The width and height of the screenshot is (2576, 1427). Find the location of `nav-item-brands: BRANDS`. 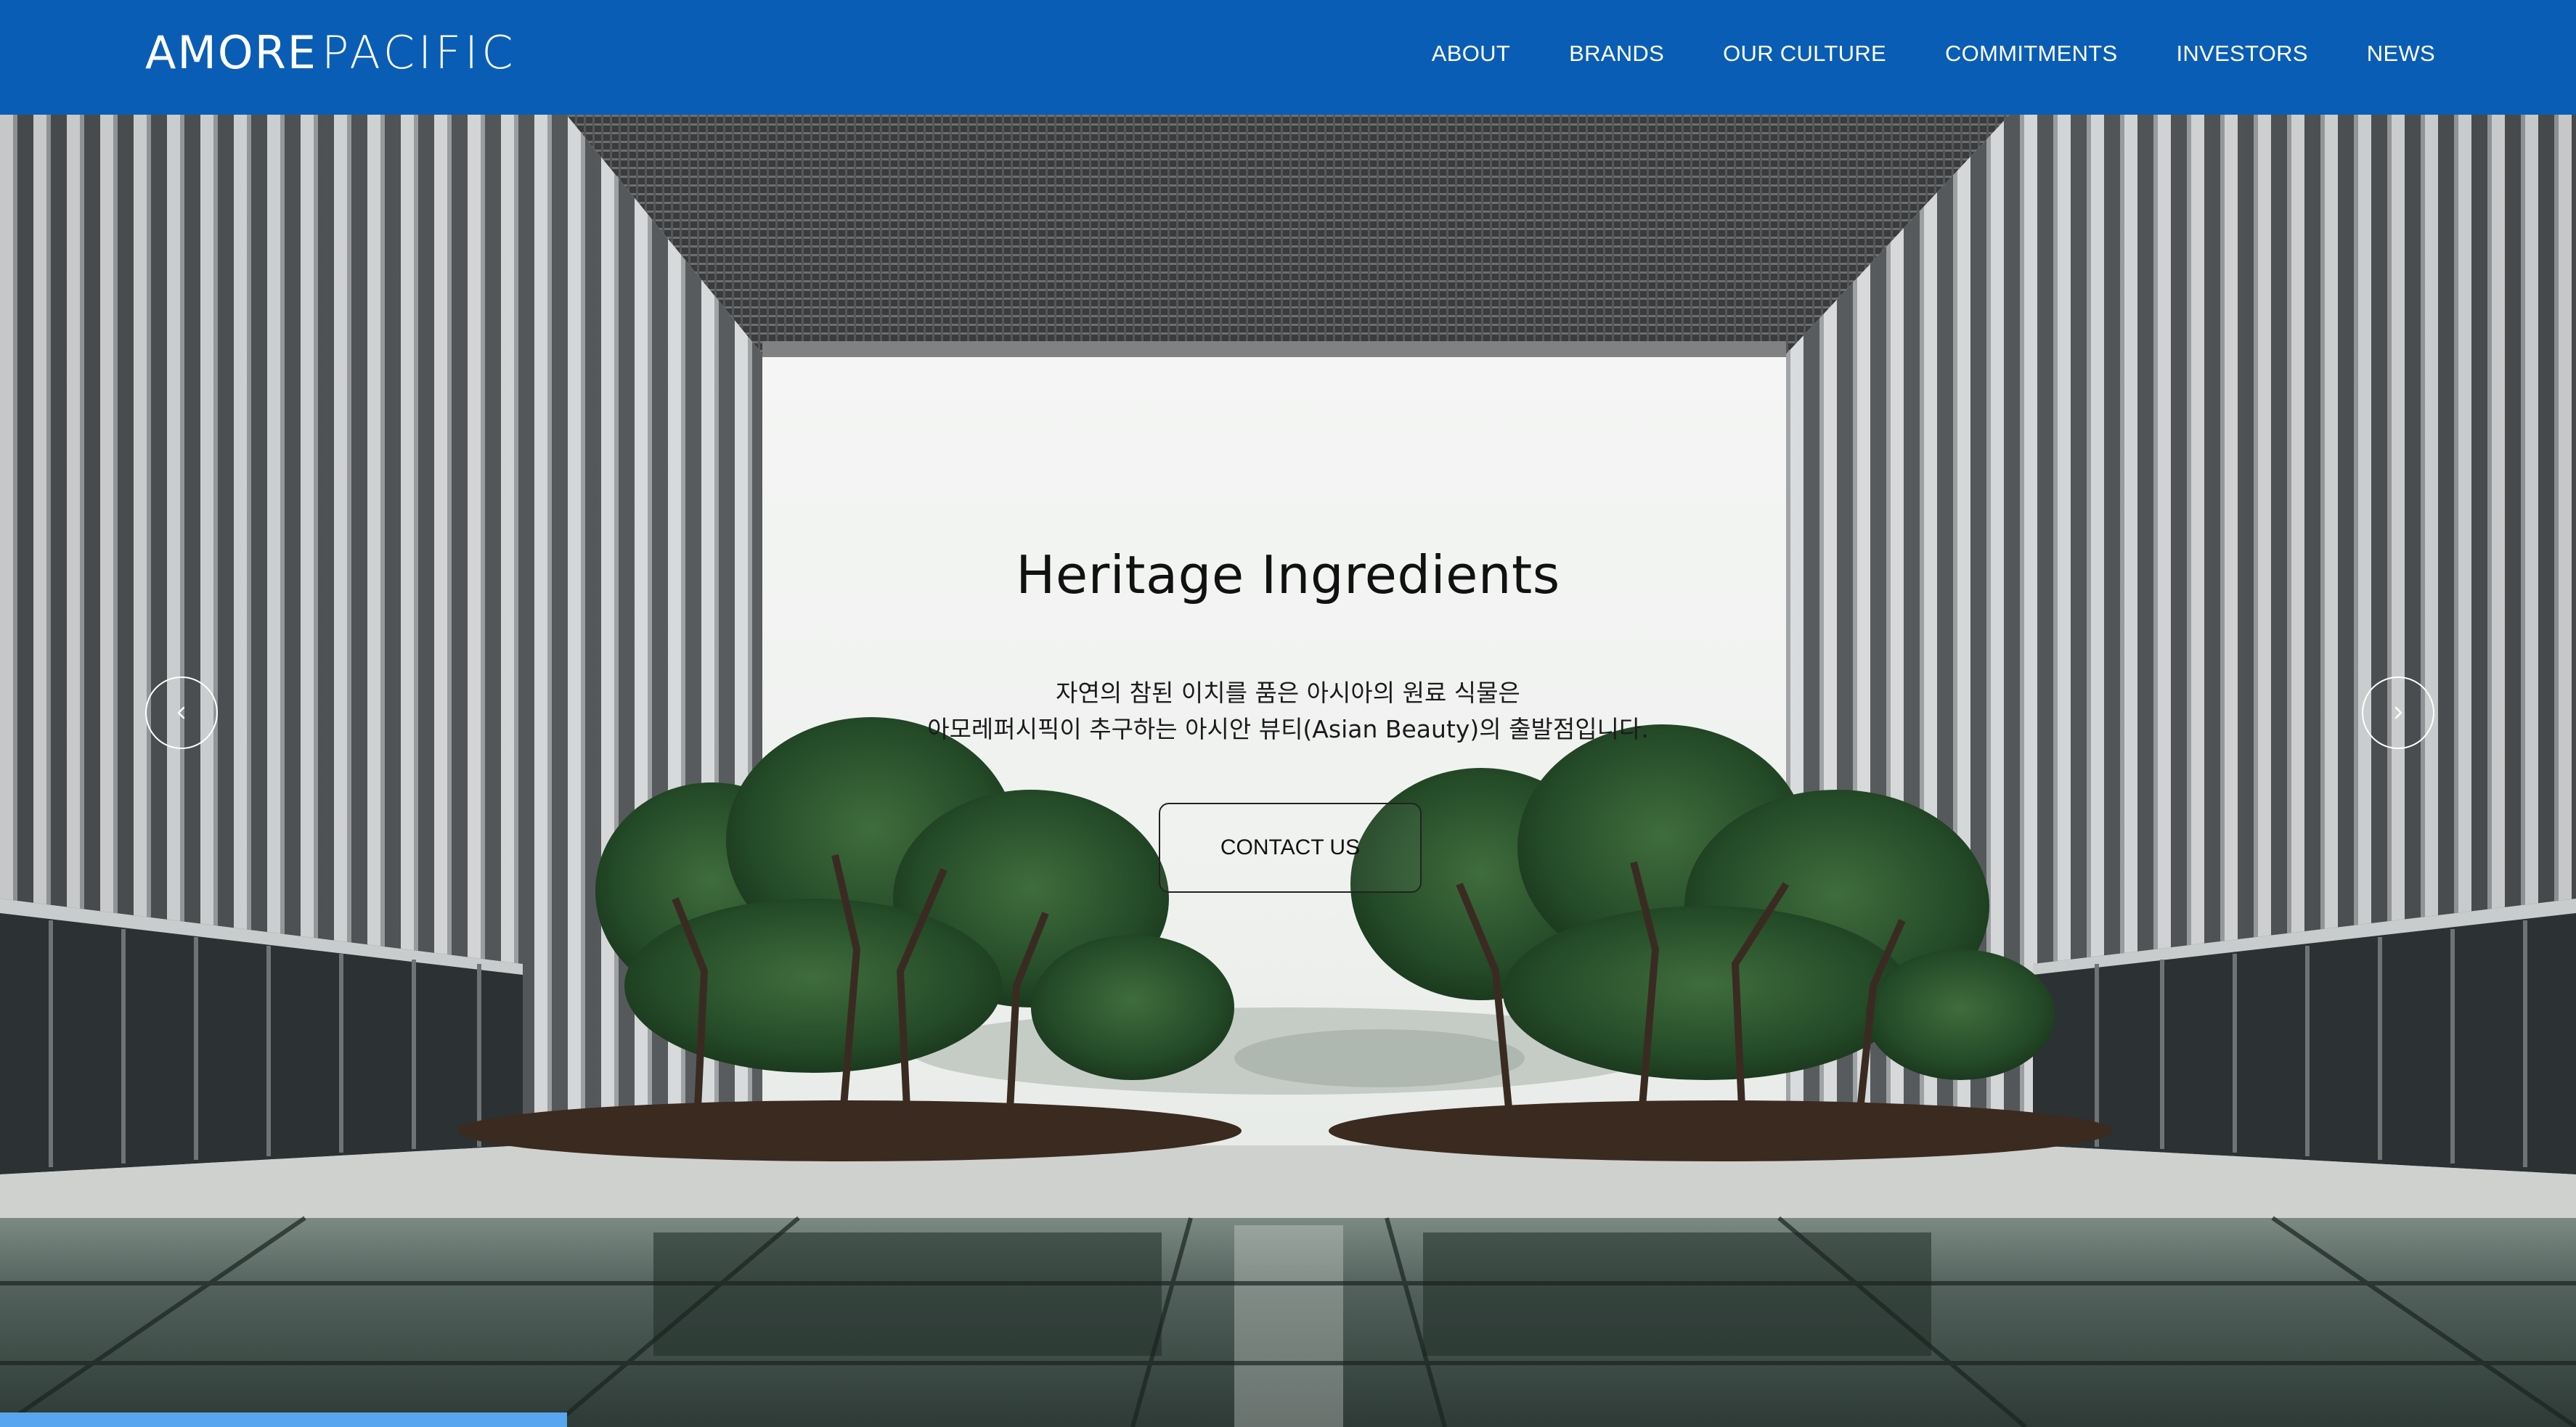

nav-item-brands: BRANDS is located at coordinates (1616, 54).